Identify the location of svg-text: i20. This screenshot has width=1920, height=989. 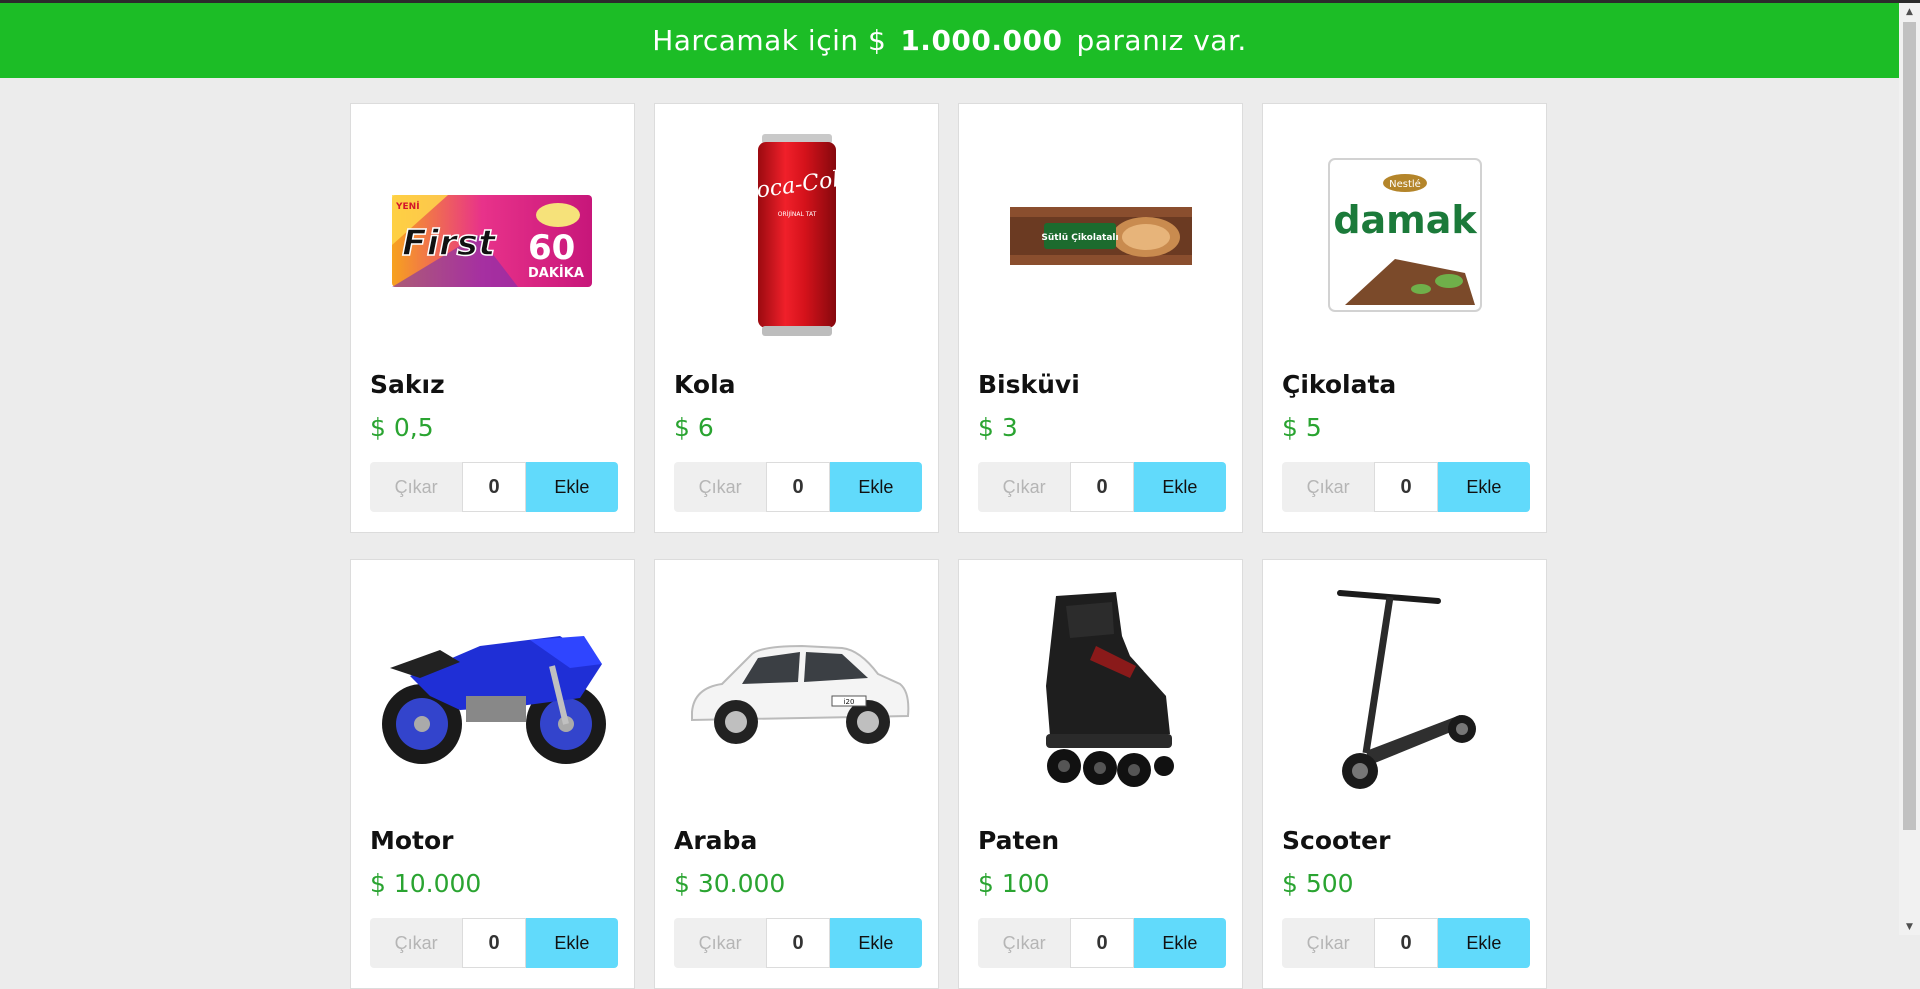
(848, 702).